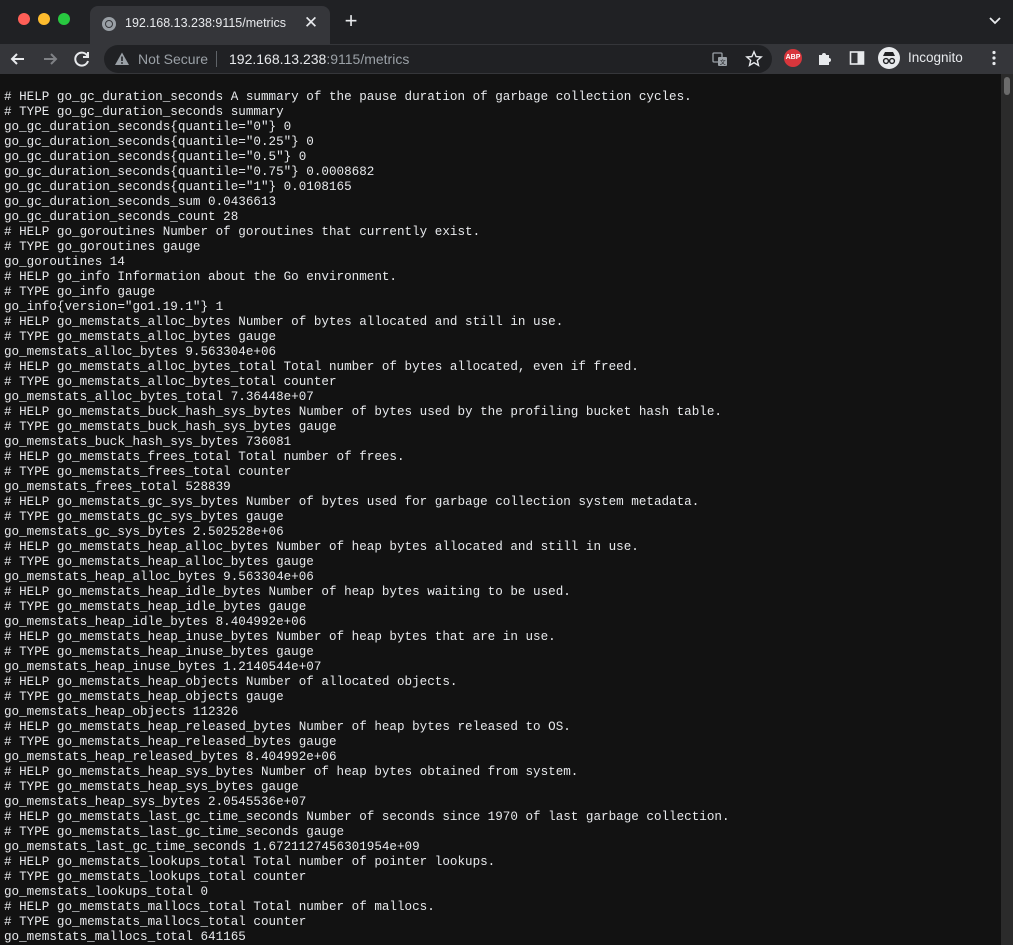 The image size is (1013, 945). I want to click on arrow-left-icon, so click(18, 59).